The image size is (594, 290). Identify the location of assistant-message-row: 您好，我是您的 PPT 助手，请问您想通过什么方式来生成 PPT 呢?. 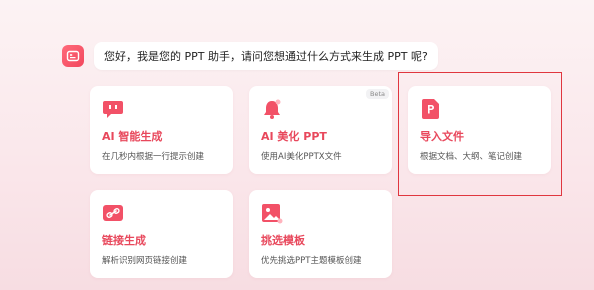
(250, 56).